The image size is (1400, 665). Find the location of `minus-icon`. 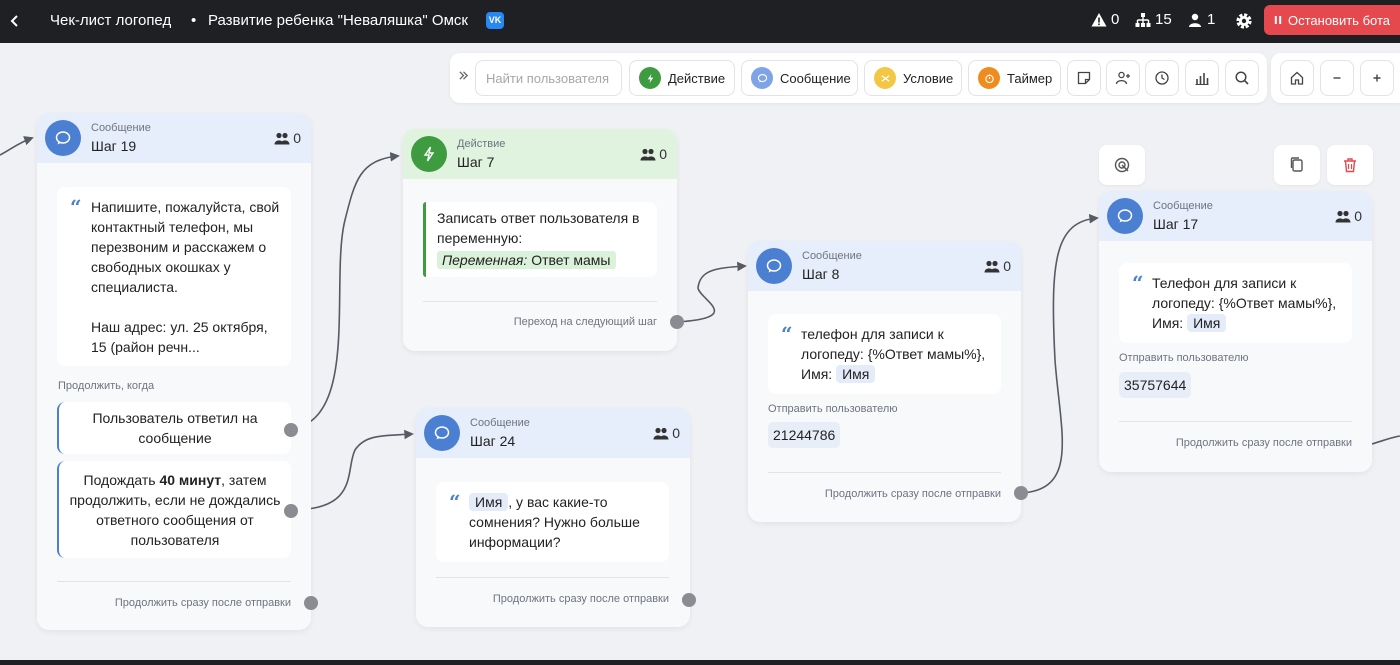

minus-icon is located at coordinates (1337, 78).